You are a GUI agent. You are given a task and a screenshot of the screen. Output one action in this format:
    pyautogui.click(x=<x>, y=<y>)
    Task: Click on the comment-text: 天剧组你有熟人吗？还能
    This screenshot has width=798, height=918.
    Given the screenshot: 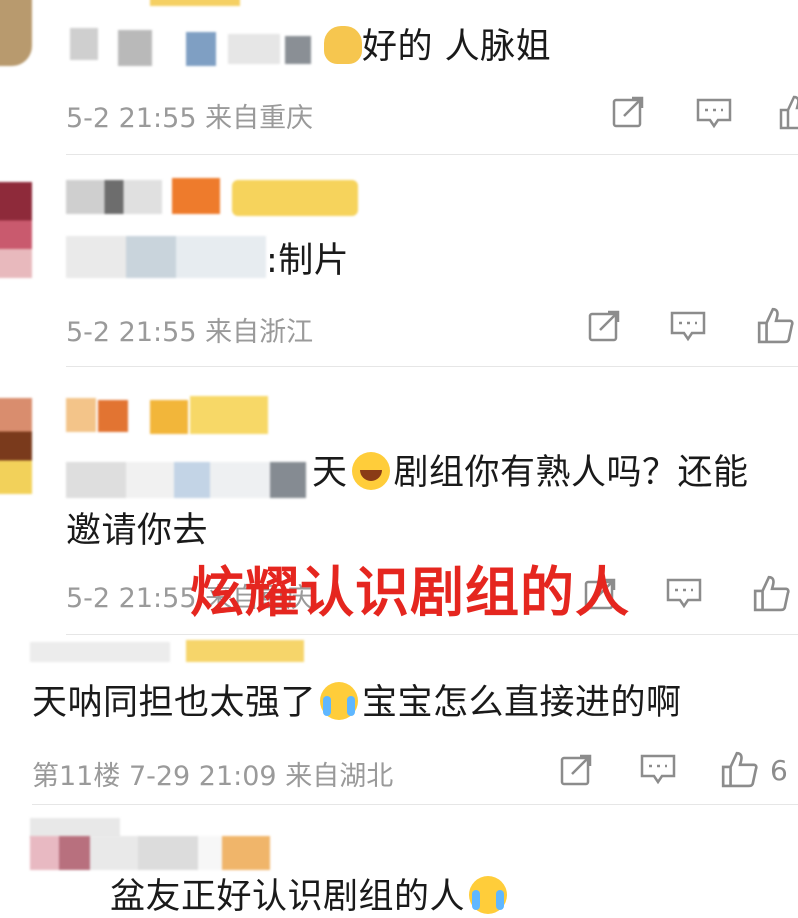 What is the action you would take?
    pyautogui.click(x=530, y=472)
    